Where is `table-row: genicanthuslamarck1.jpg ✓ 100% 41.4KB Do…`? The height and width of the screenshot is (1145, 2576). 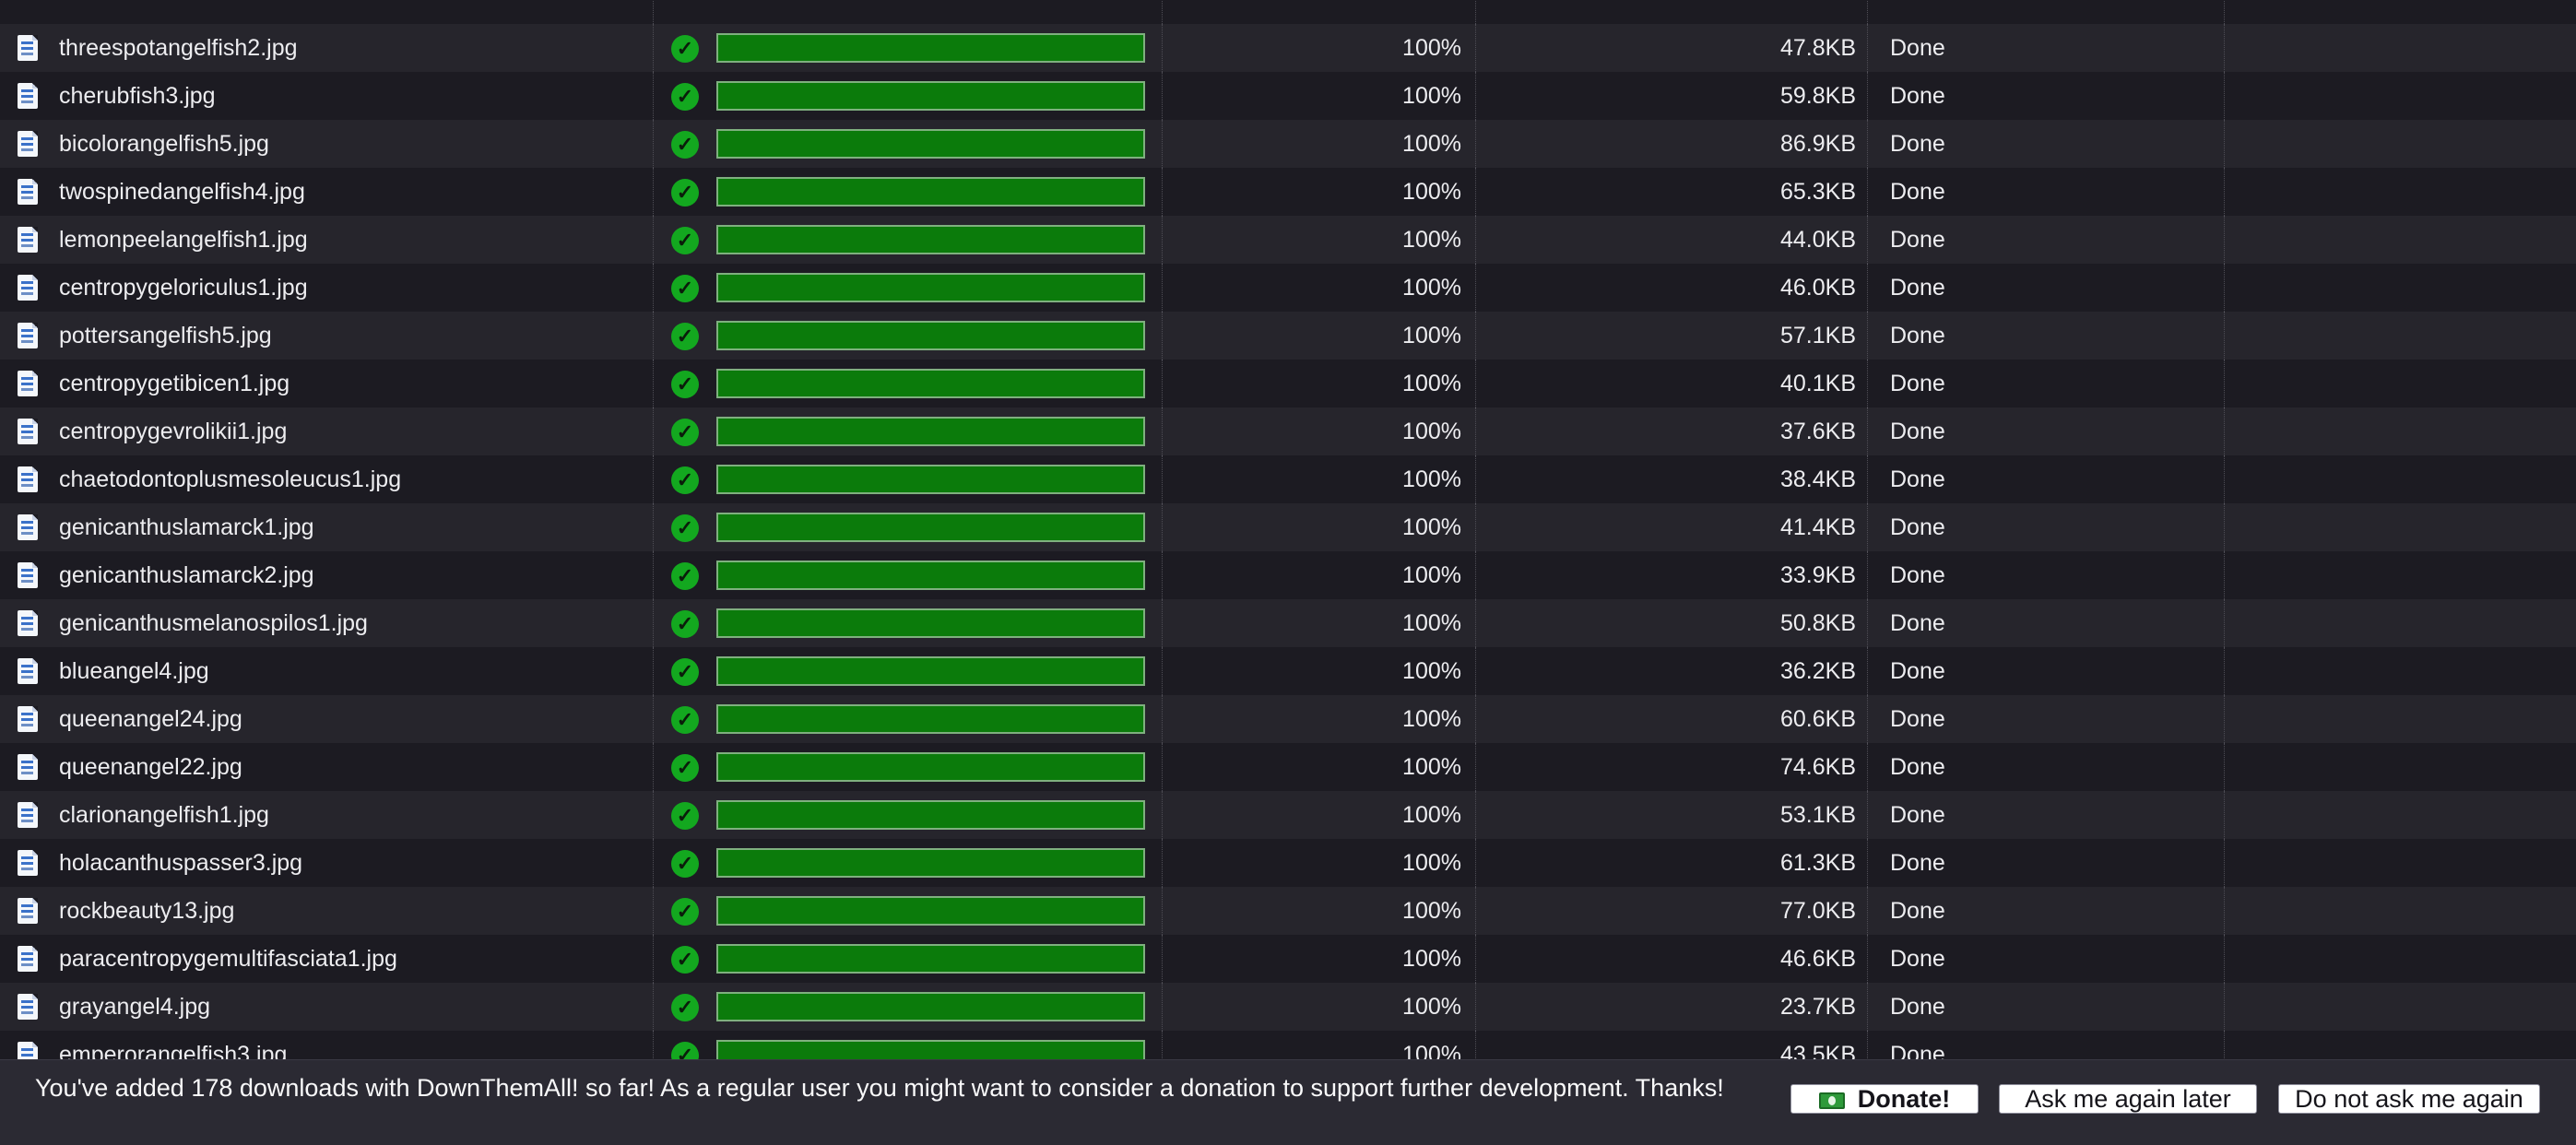 table-row: genicanthuslamarck1.jpg ✓ 100% 41.4KB Do… is located at coordinates (1288, 527).